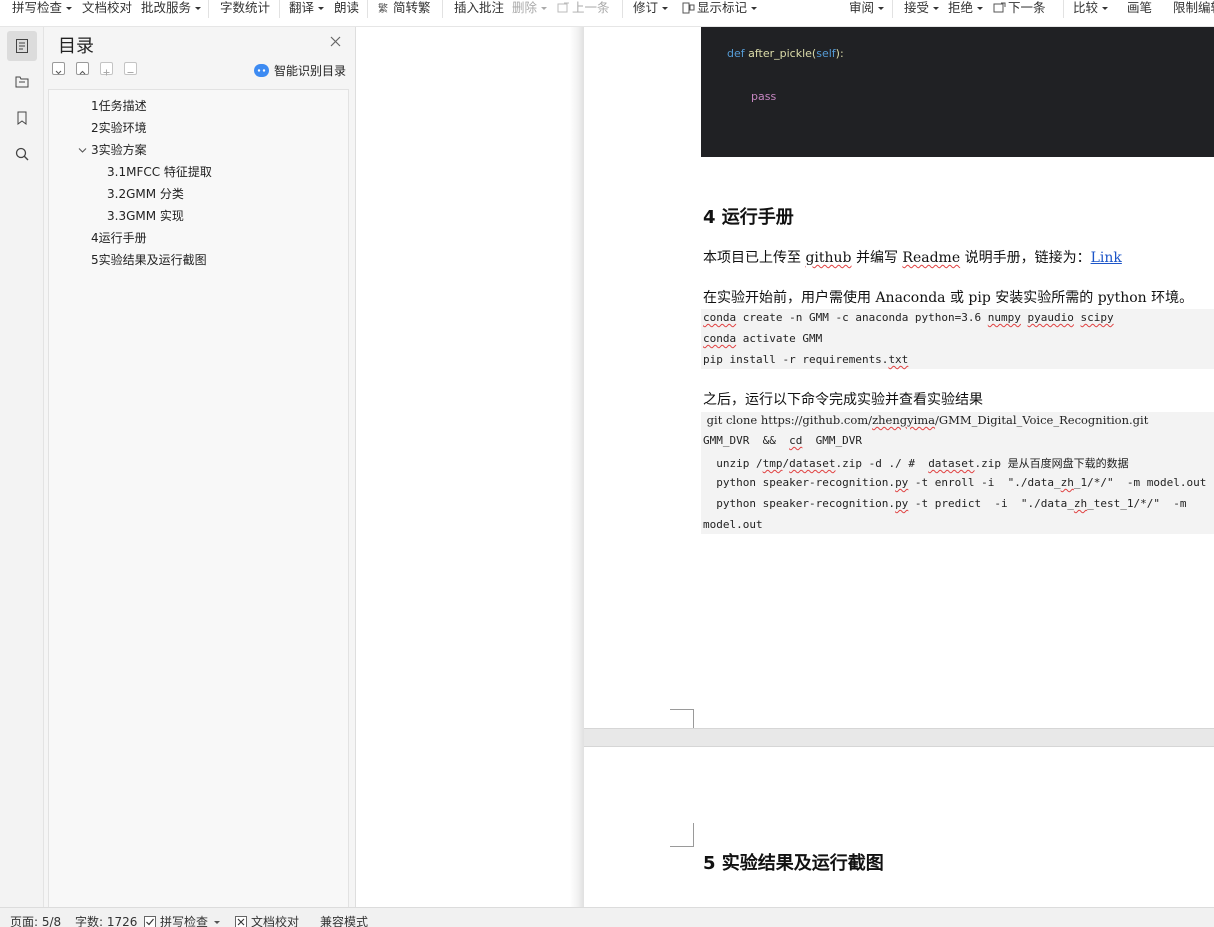 This screenshot has width=1214, height=927. Describe the element at coordinates (782, 440) in the screenshot. I see `code-line: GMM_DVR && cd GMM_DVR` at that location.